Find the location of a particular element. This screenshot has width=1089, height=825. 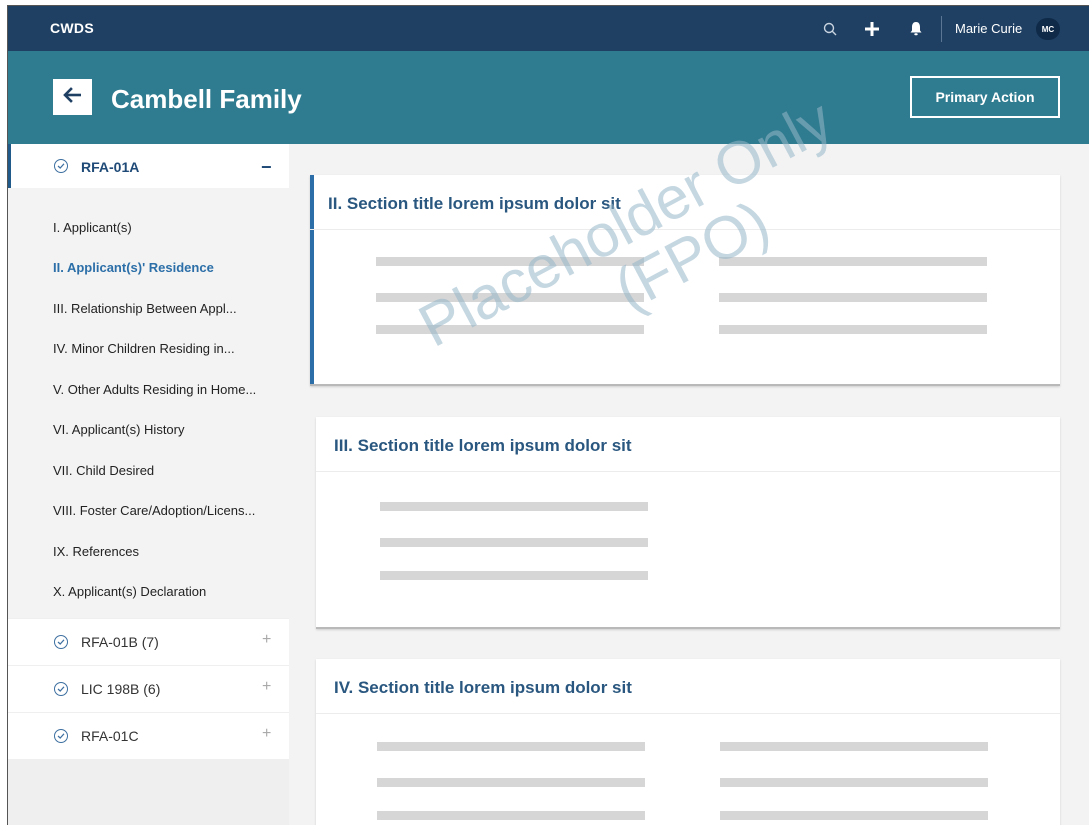

sidebar-group-rfa-01c: RFA-01C + is located at coordinates (148, 736).